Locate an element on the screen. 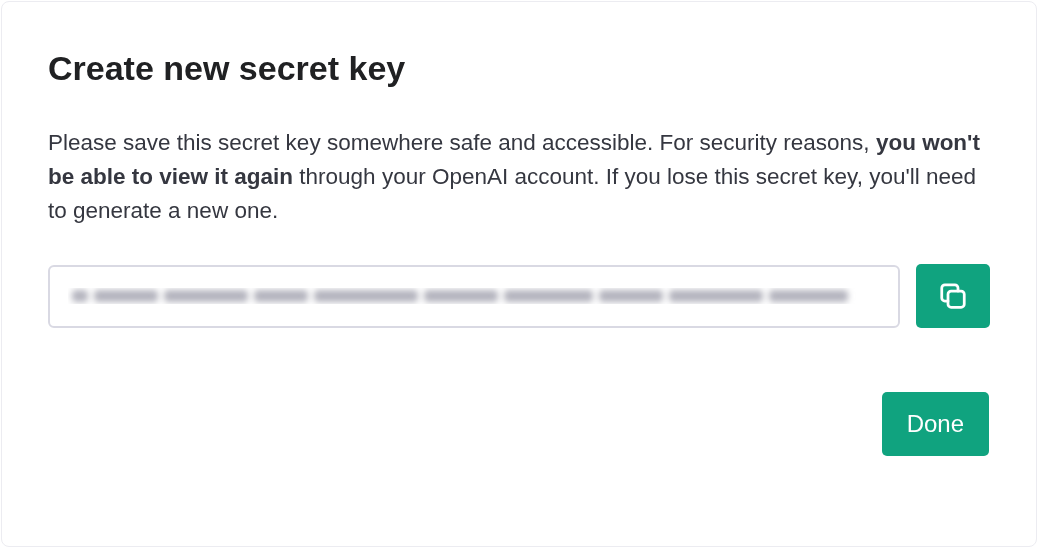 Image resolution: width=1038 pixels, height=548 pixels. copy-icon is located at coordinates (953, 296).